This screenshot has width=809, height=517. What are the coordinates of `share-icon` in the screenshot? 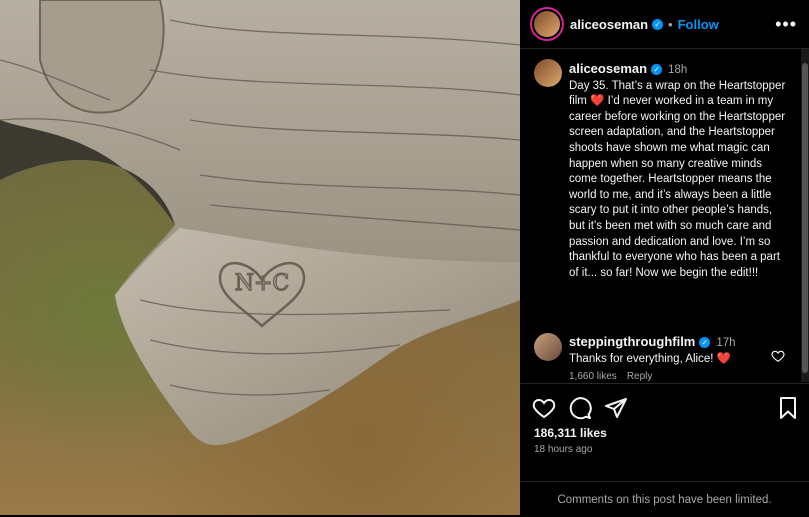 It's located at (616, 408).